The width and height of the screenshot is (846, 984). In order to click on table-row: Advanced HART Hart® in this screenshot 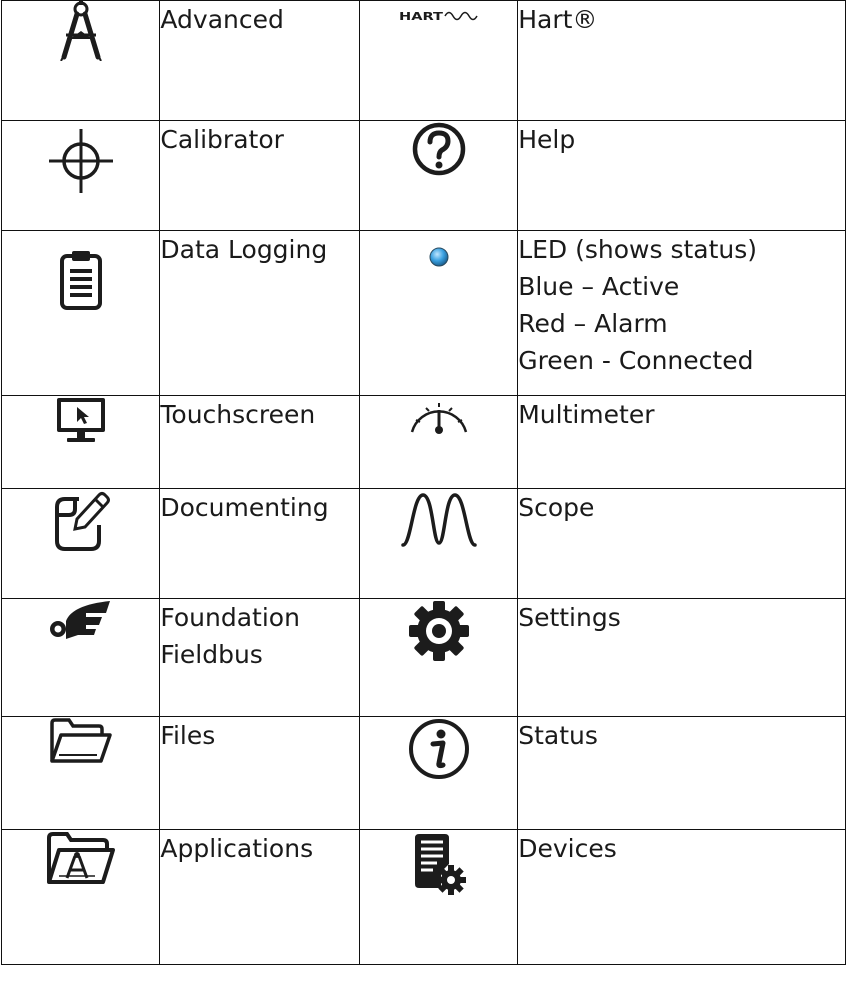, I will do `click(423, 60)`.